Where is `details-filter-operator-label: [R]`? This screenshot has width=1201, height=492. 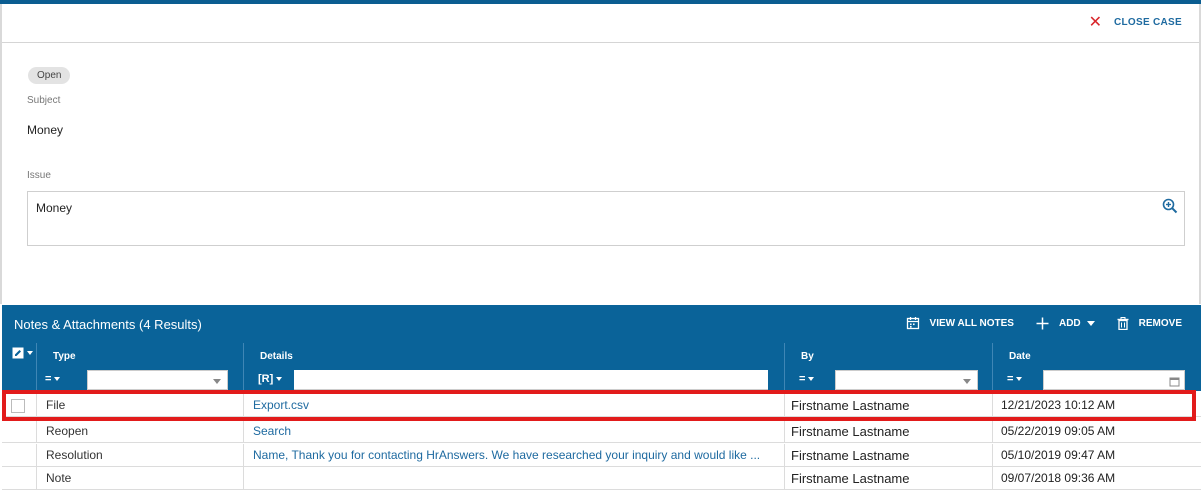 details-filter-operator-label: [R] is located at coordinates (266, 379).